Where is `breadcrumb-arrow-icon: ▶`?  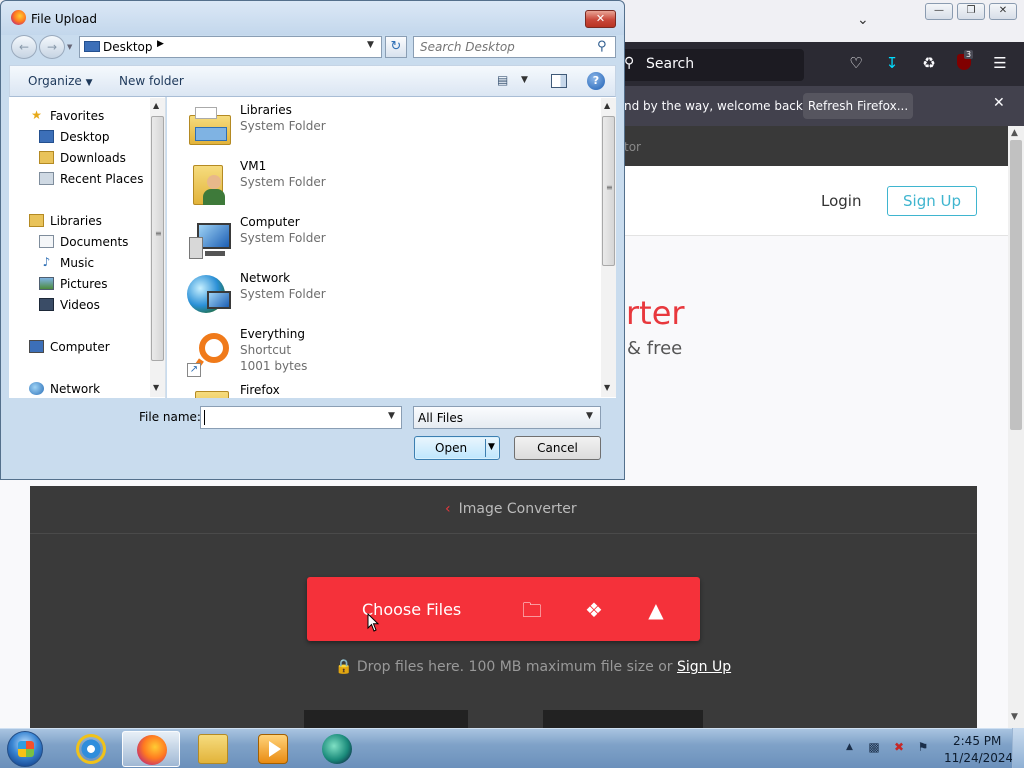 breadcrumb-arrow-icon: ▶ is located at coordinates (160, 44).